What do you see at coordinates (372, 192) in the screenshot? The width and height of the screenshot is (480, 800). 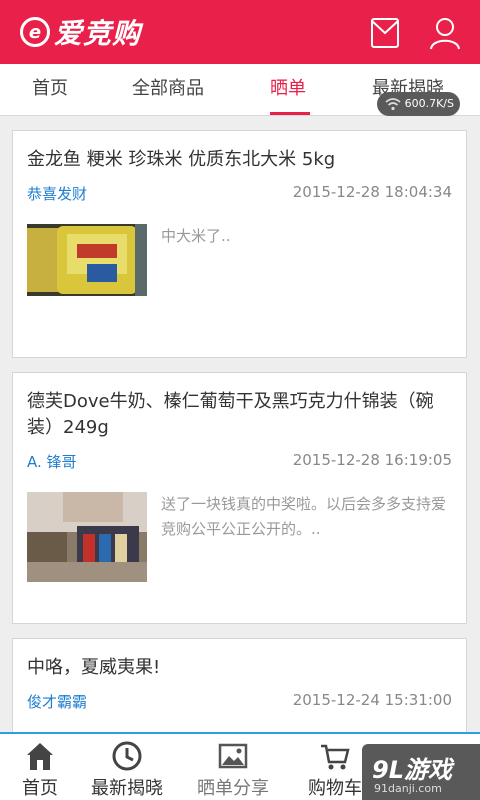 I see `post-time: 2015-12-28 18:04:34` at bounding box center [372, 192].